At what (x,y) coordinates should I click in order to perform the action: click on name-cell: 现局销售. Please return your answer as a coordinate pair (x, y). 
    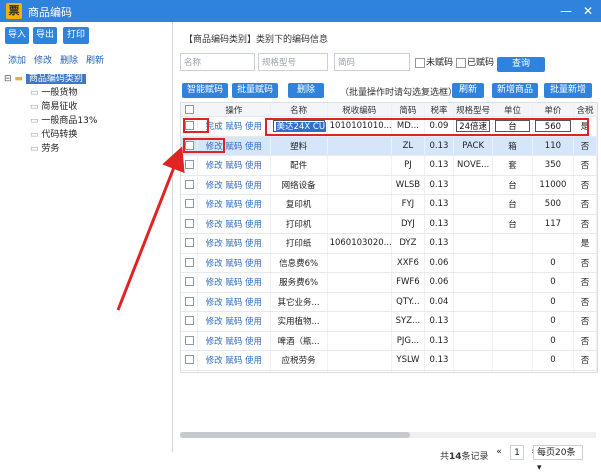
    Looking at the image, I should click on (299, 371).